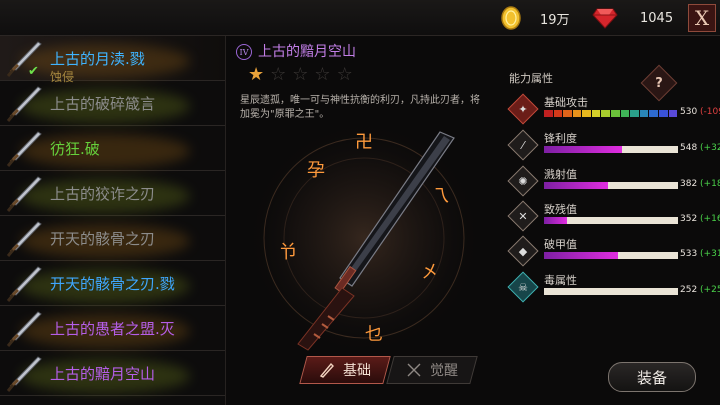  I want to click on equipped-check-icon: ✔, so click(33, 71).